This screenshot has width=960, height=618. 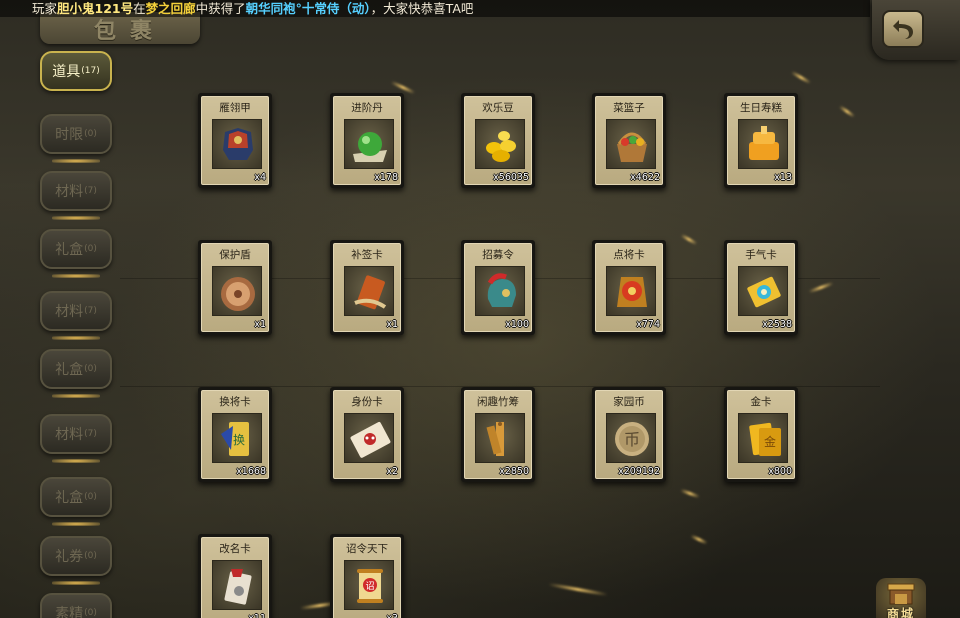 I want to click on tab-label: 礼券, so click(x=69, y=557).